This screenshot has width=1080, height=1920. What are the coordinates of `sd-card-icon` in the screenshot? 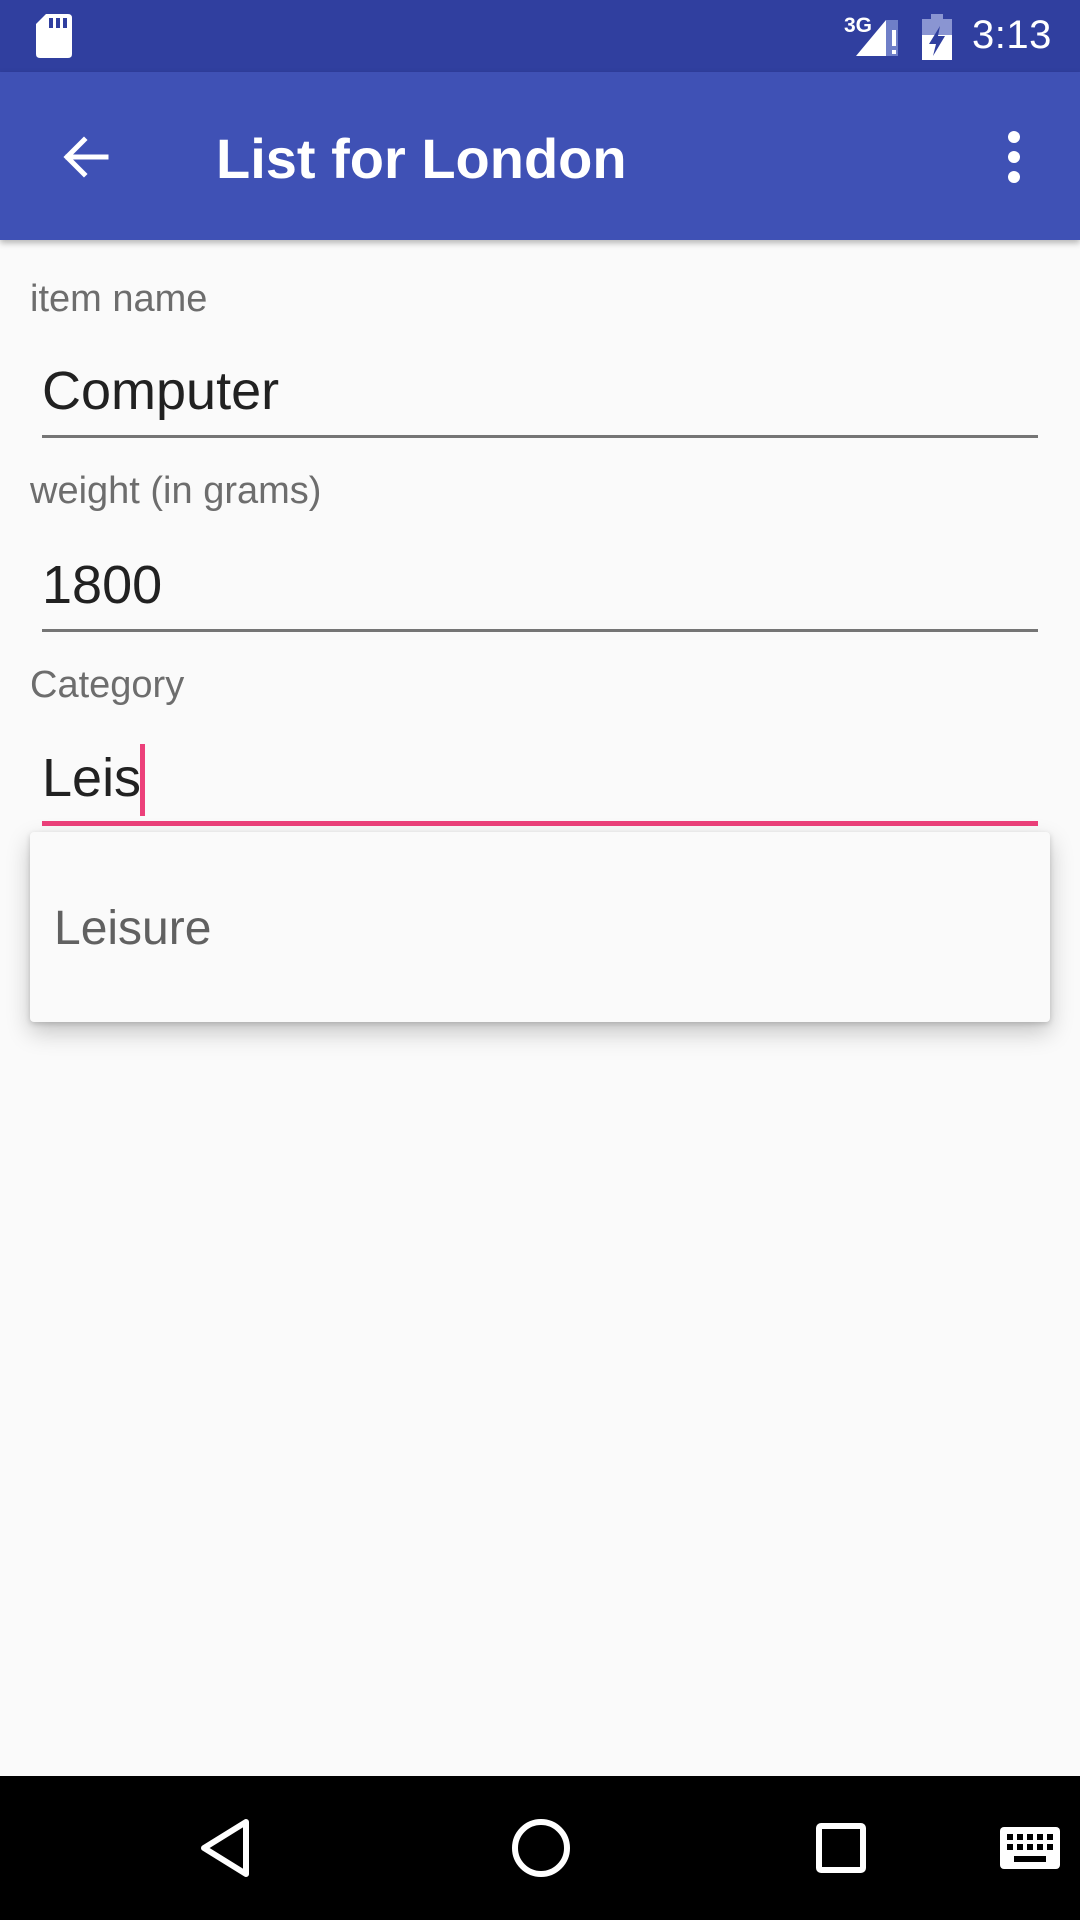 It's located at (54, 36).